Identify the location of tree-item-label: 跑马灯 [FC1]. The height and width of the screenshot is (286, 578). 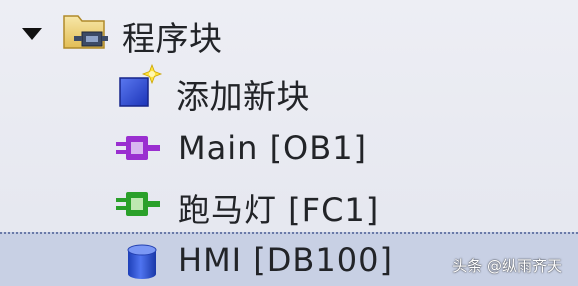
(279, 210).